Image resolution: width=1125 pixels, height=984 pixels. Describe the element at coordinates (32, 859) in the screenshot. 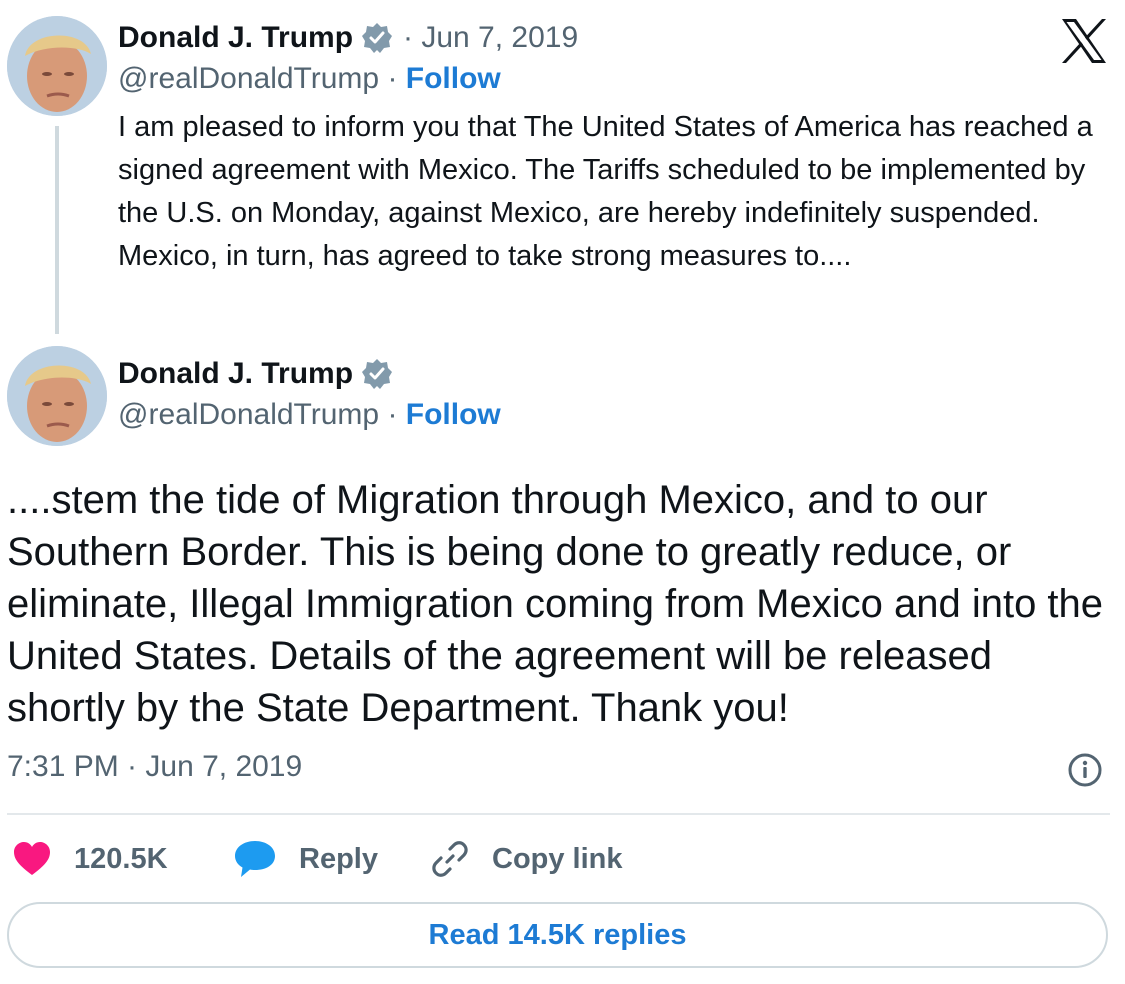

I see `heart-icon` at that location.